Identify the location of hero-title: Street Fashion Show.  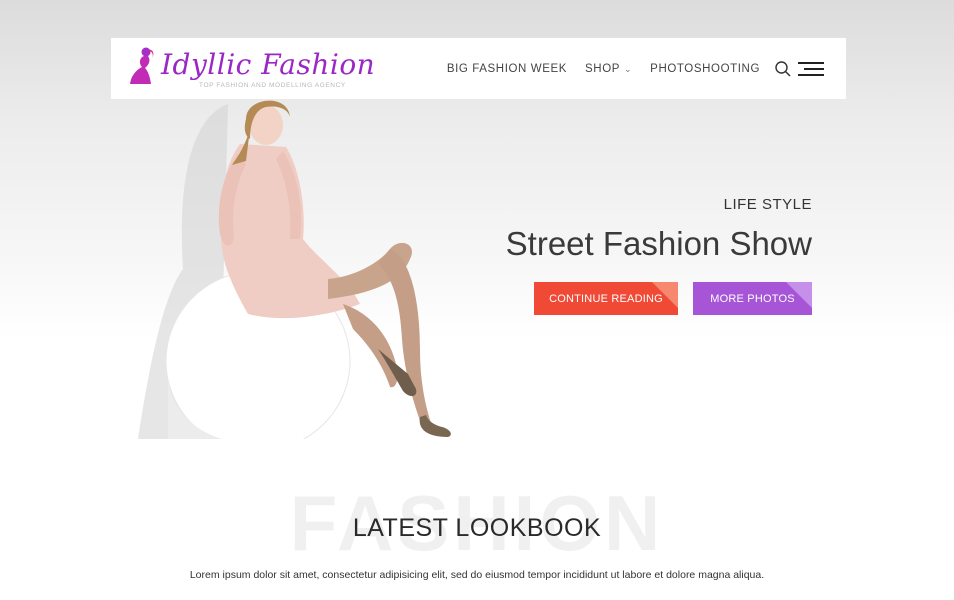
(658, 243).